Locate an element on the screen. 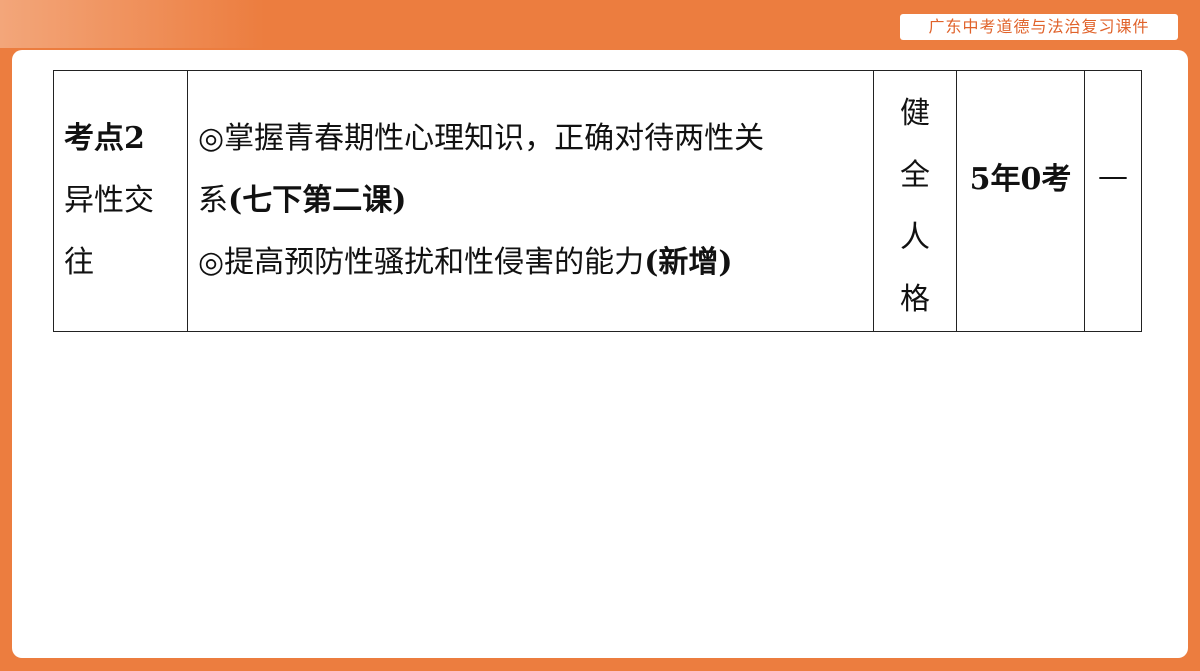 The width and height of the screenshot is (1200, 671). theme-char-3: 人 is located at coordinates (915, 237).